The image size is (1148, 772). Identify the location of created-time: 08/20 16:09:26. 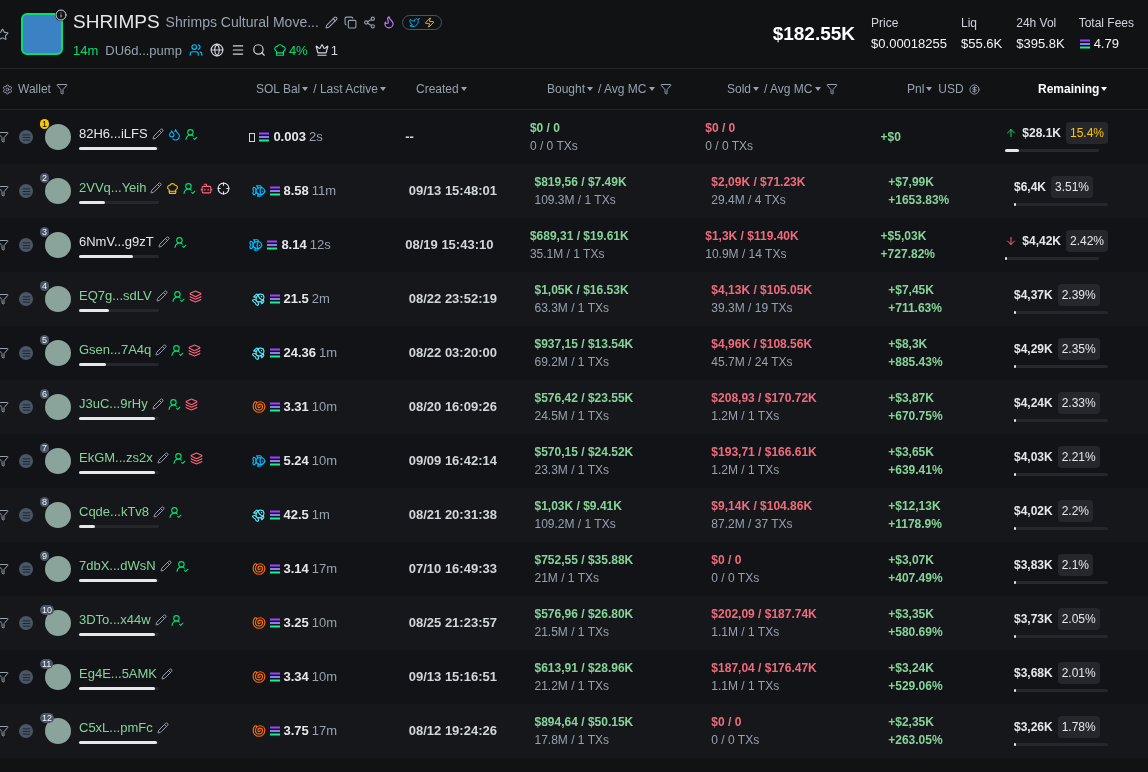
(453, 407).